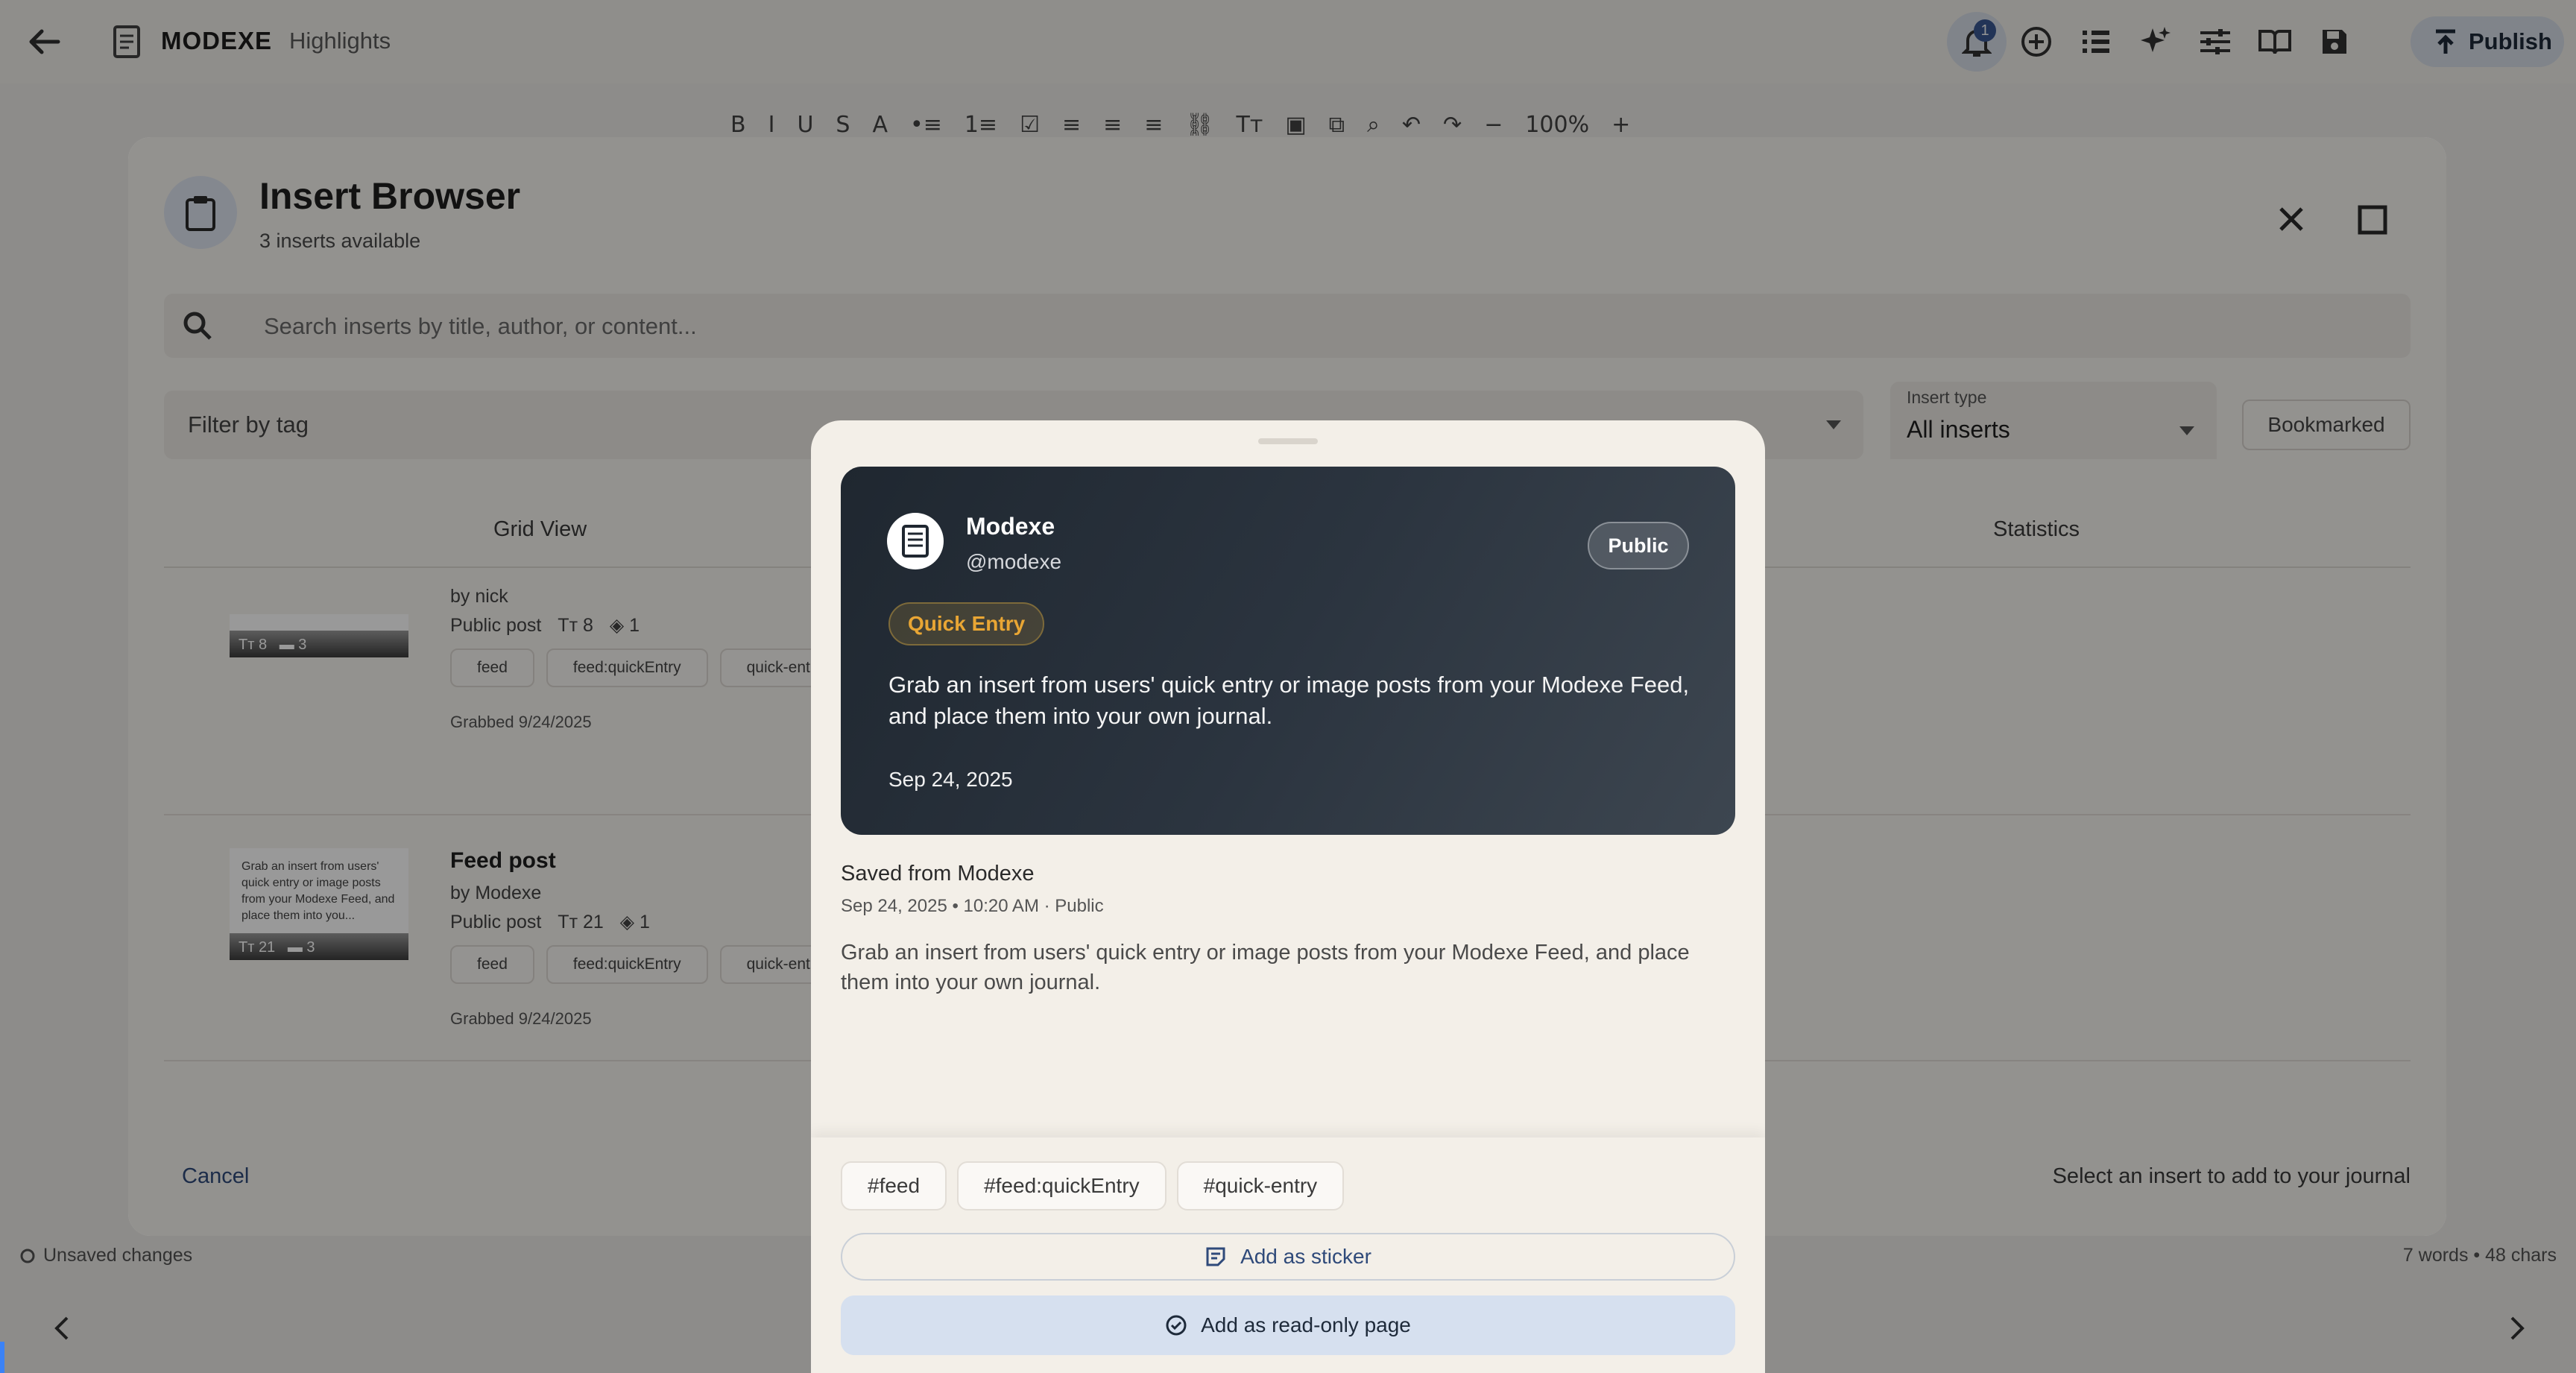  Describe the element at coordinates (1288, 441) in the screenshot. I see `drag-handle` at that location.